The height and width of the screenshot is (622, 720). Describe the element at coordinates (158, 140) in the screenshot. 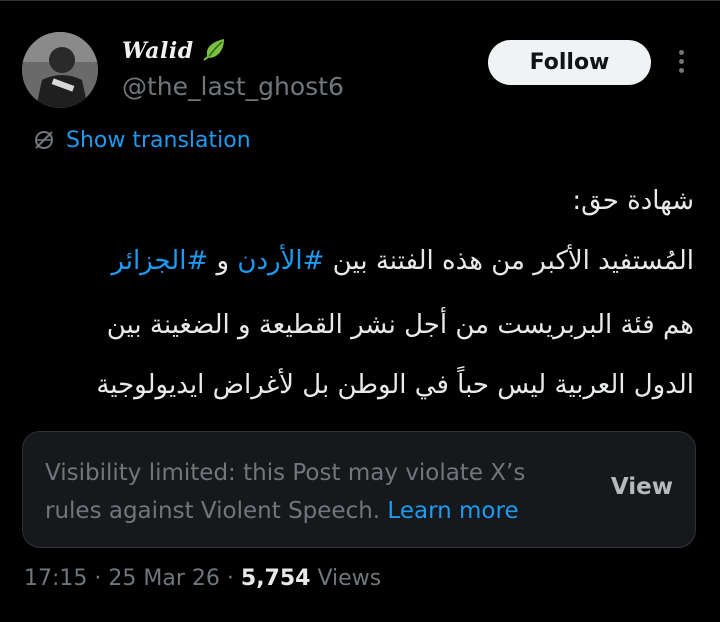

I see `show-translation-label: Show translation` at that location.